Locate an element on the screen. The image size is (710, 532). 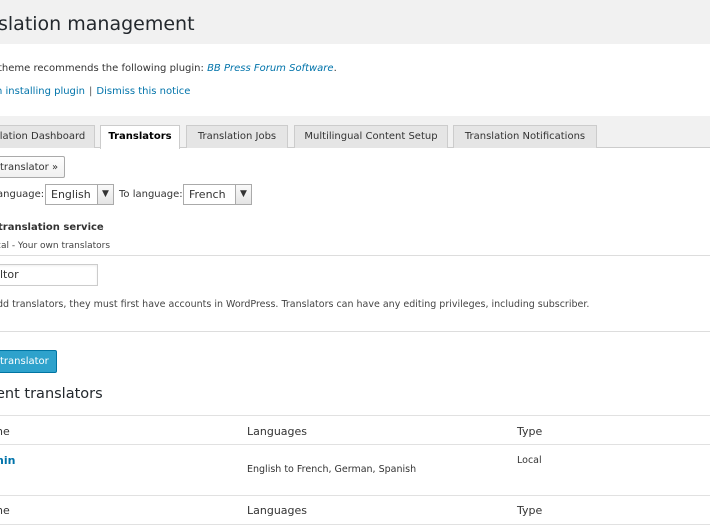
dismiss-notice-link: Dismiss this notice is located at coordinates (143, 91).